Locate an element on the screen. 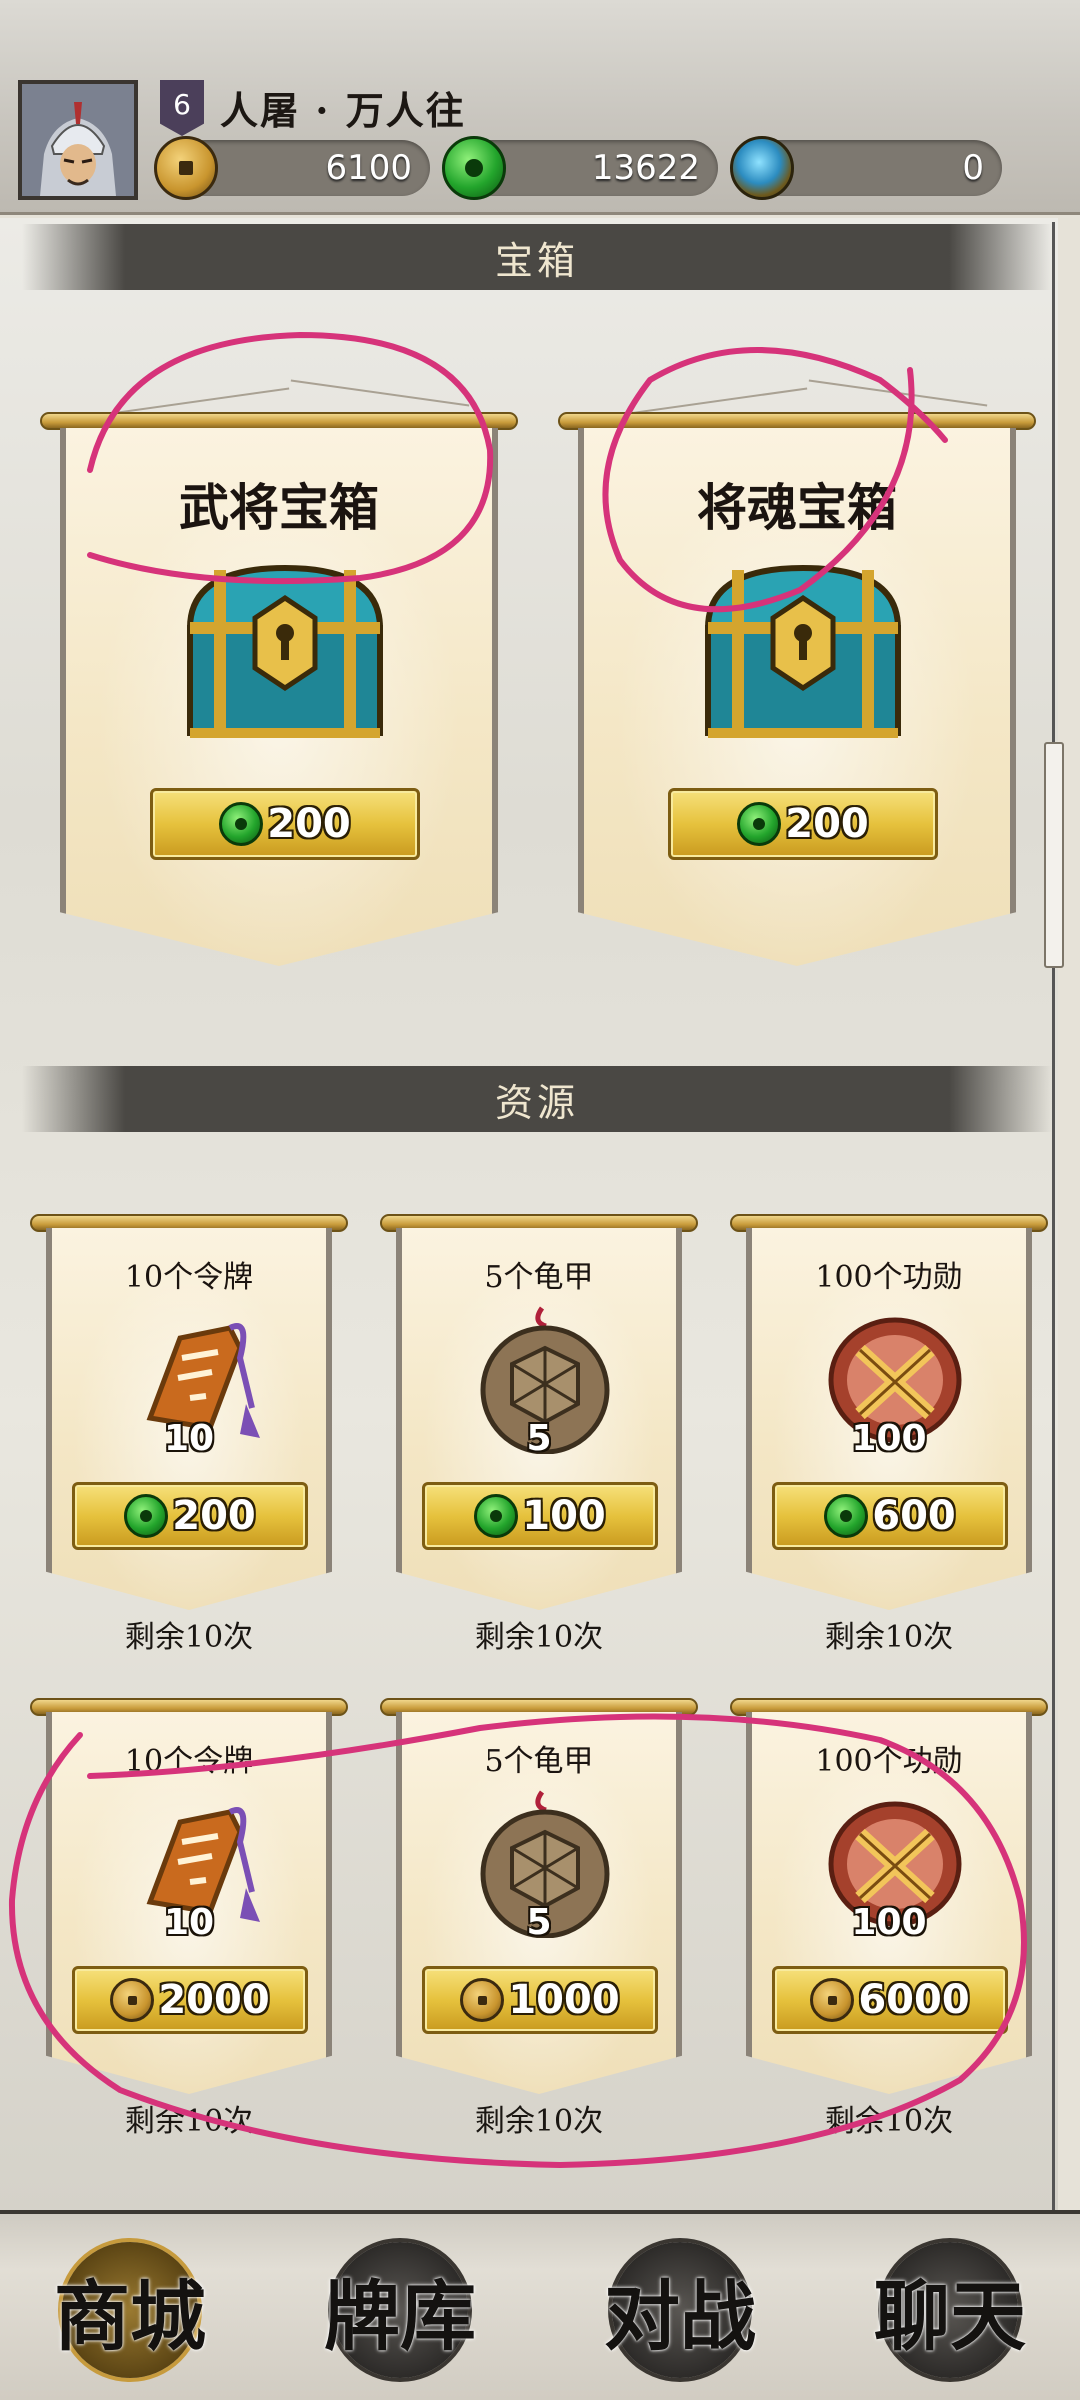 This screenshot has height=2400, width=1080. chest-card-general: 武将宝箱 200 is located at coordinates (279, 697).